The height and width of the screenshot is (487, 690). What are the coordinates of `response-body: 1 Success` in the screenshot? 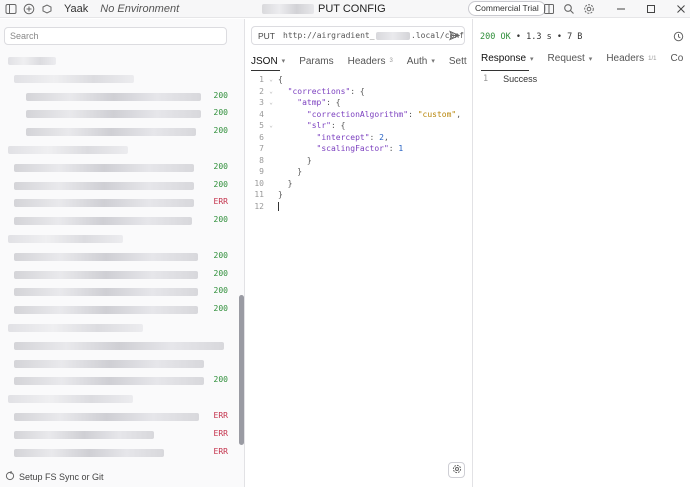 It's located at (510, 79).